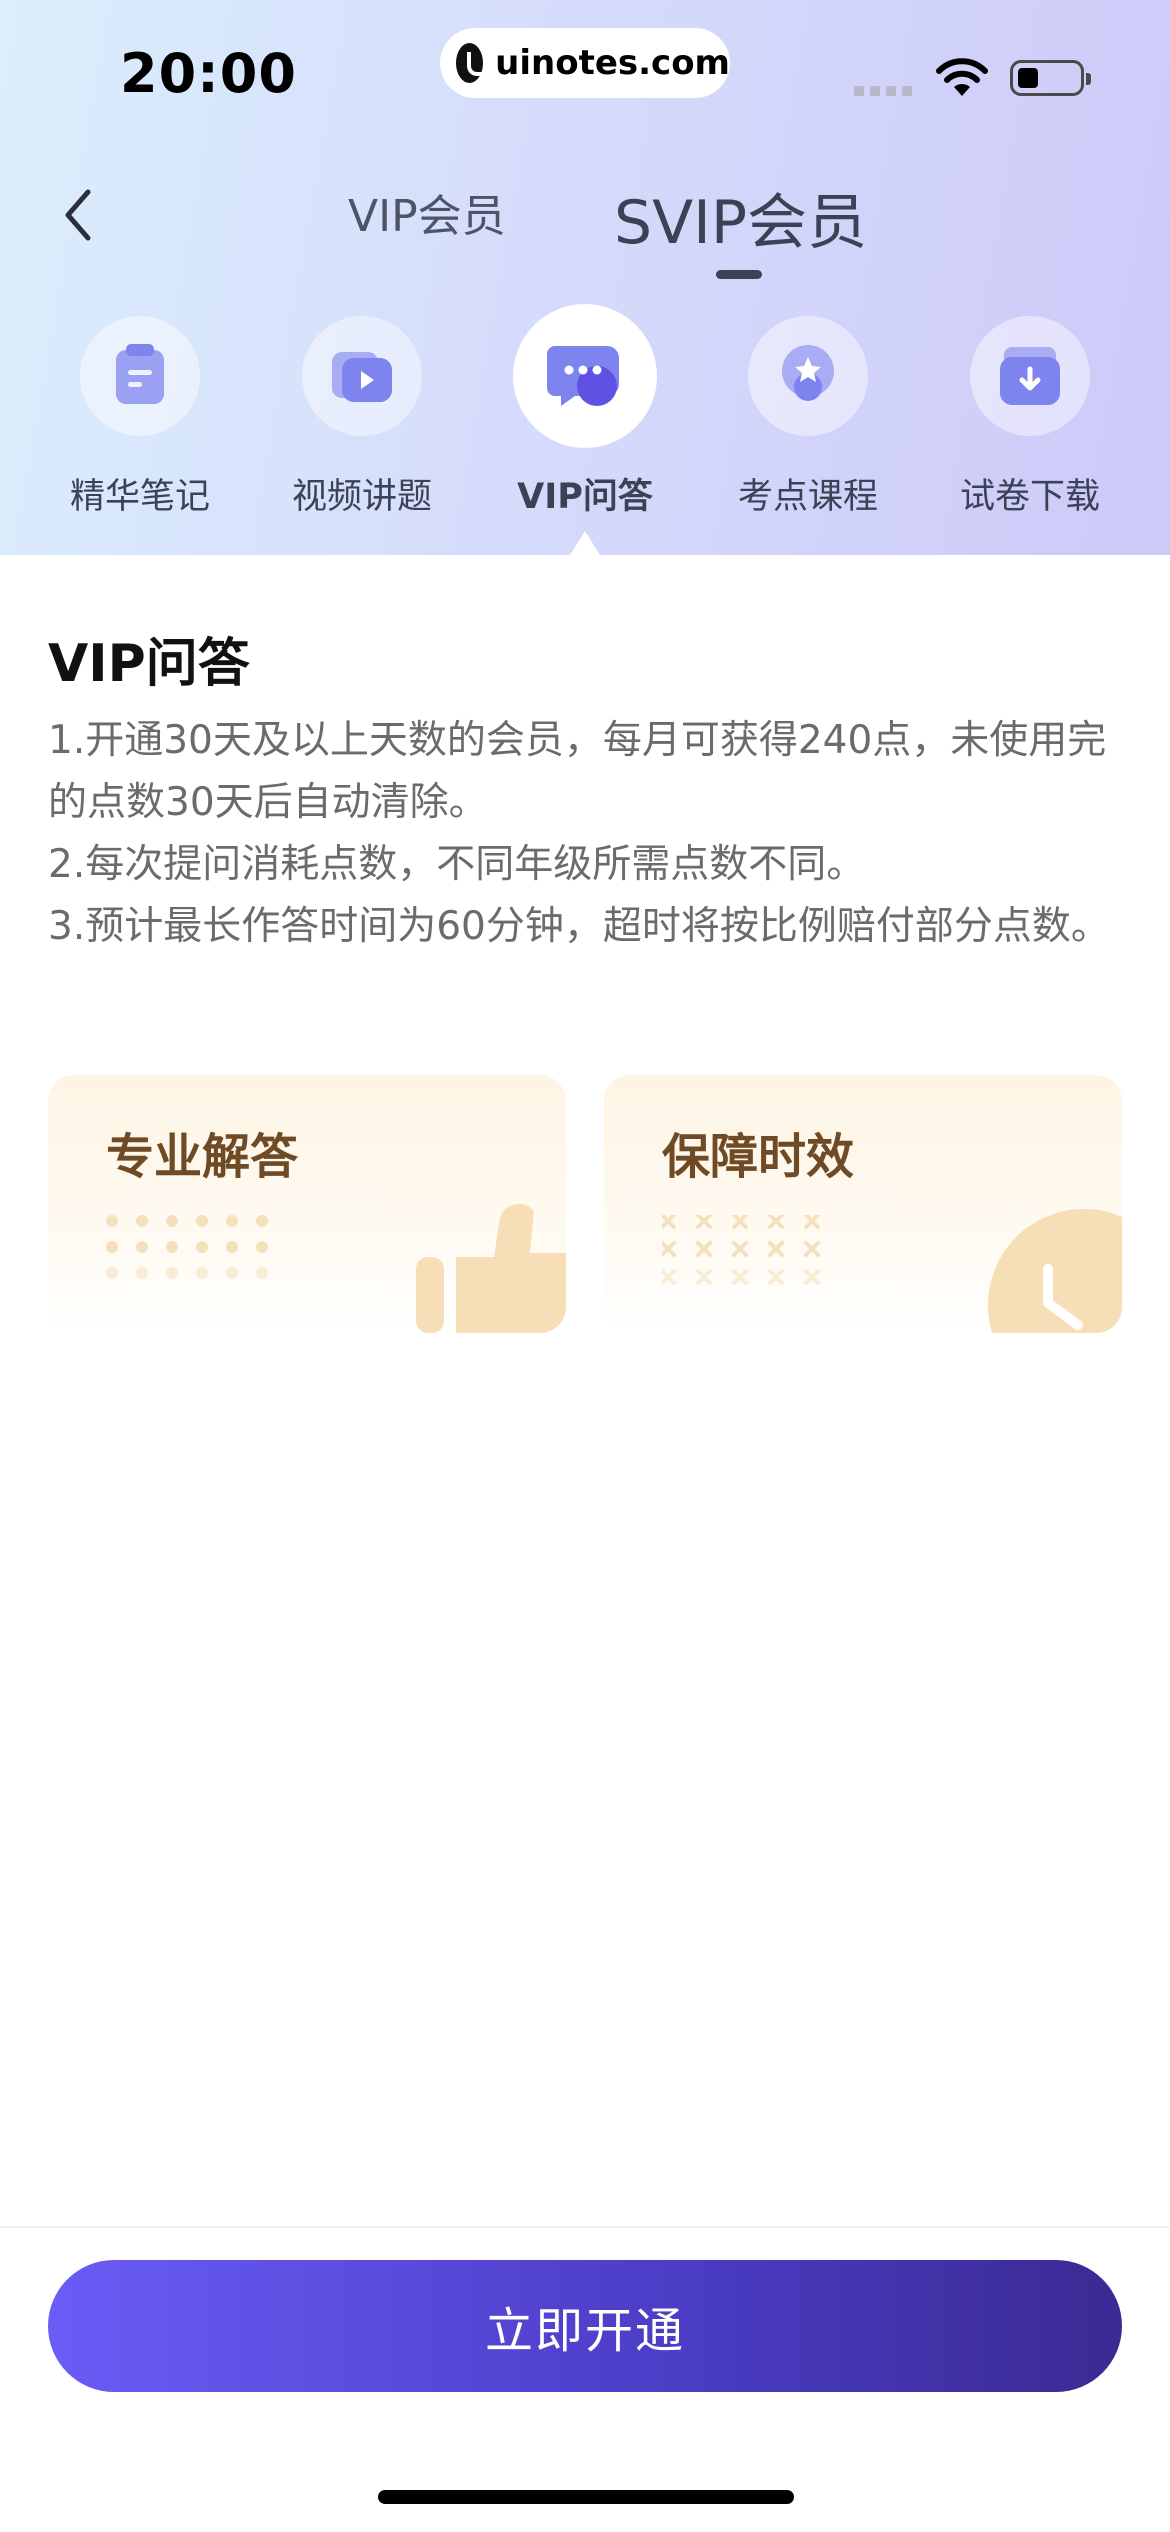  What do you see at coordinates (427, 212) in the screenshot?
I see `tab-vip: VIP会员` at bounding box center [427, 212].